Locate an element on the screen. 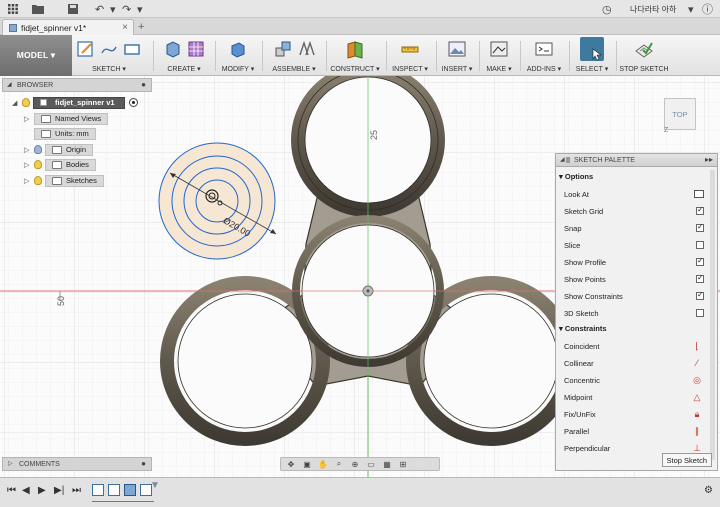  inspect-group: INSPECT ▾ is located at coordinates (410, 55).